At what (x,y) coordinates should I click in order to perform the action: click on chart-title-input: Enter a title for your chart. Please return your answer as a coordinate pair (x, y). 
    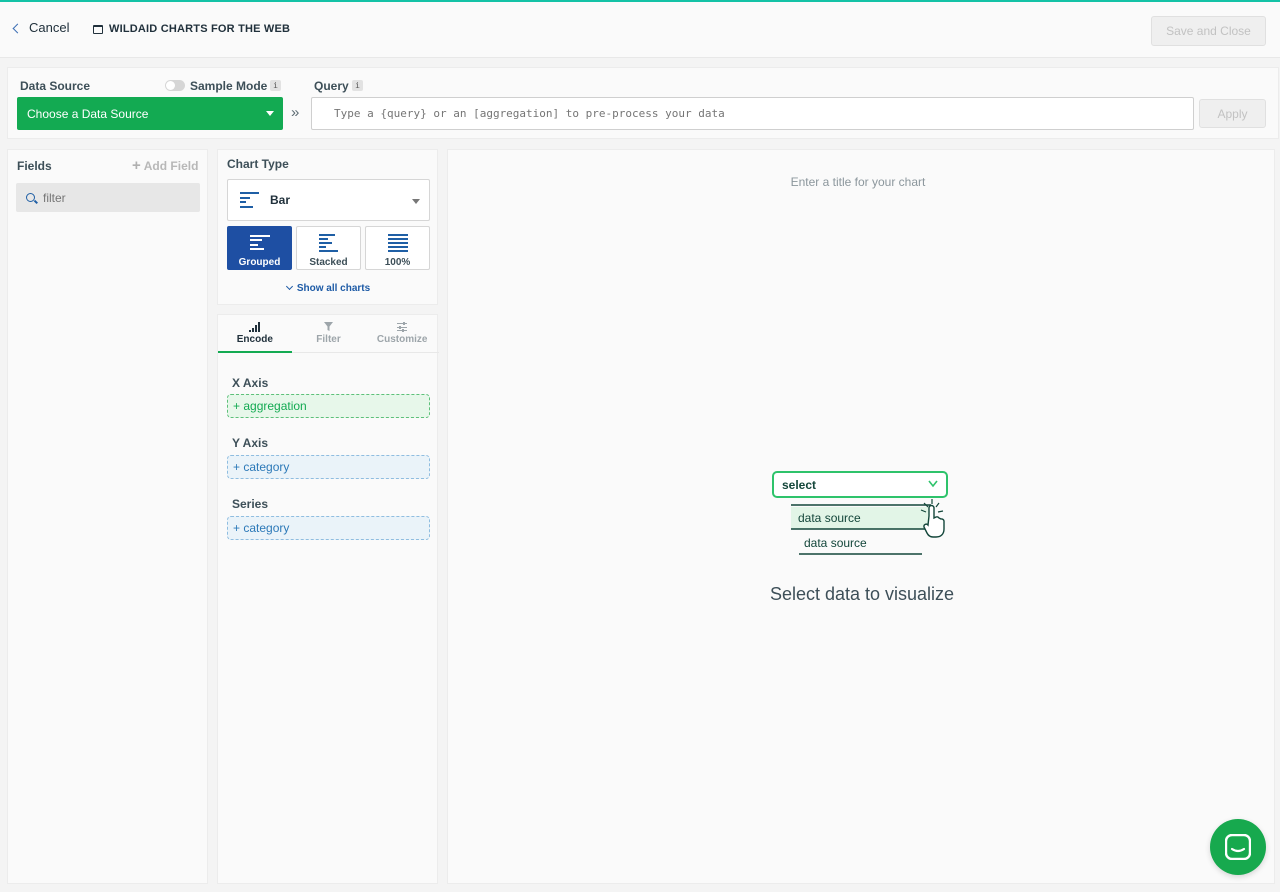
    Looking at the image, I should click on (858, 182).